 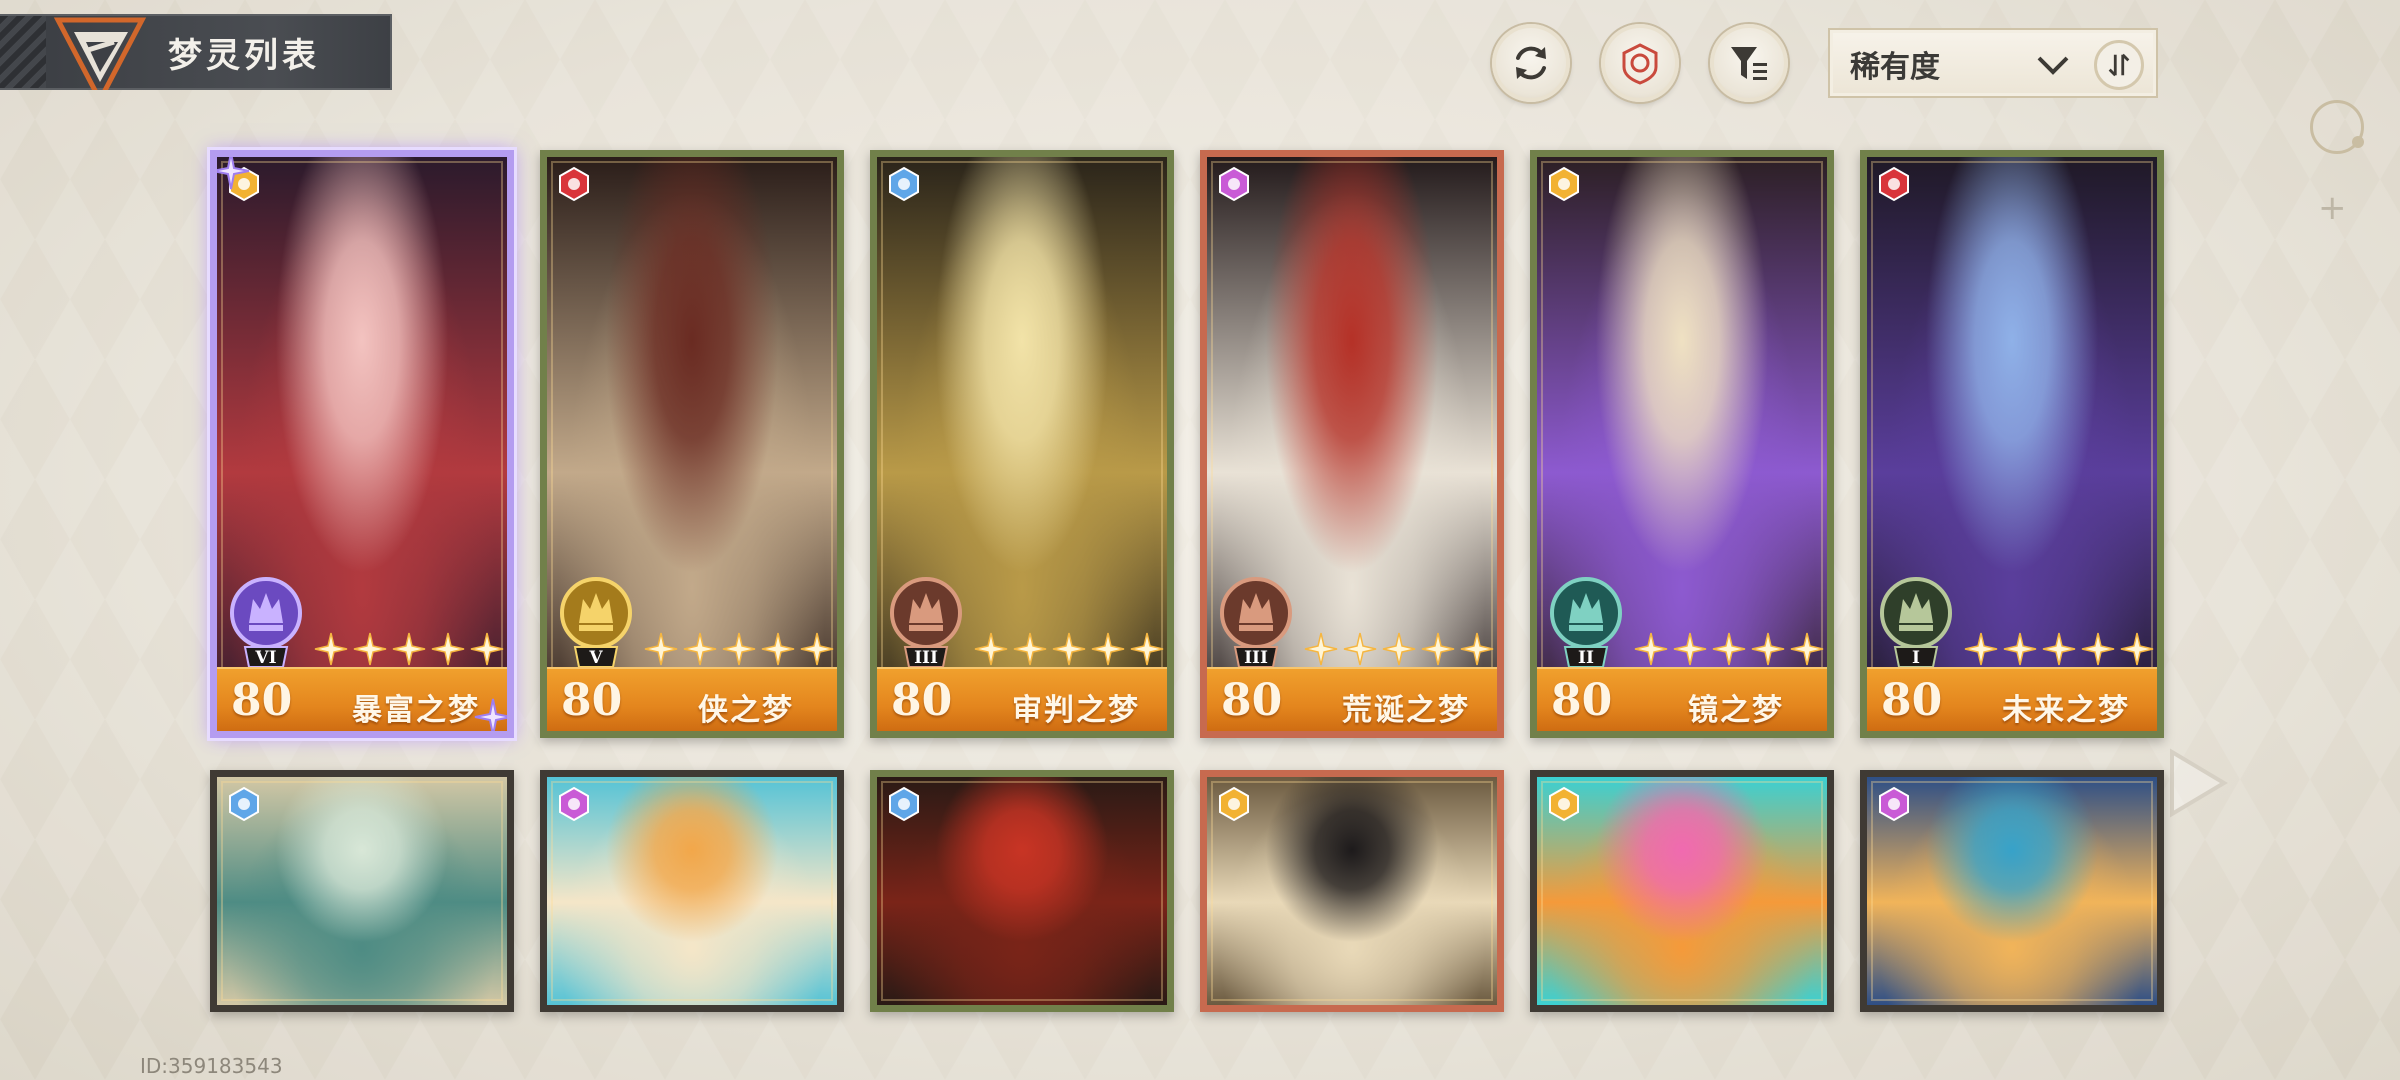 I want to click on refresh-icon, so click(x=1531, y=63).